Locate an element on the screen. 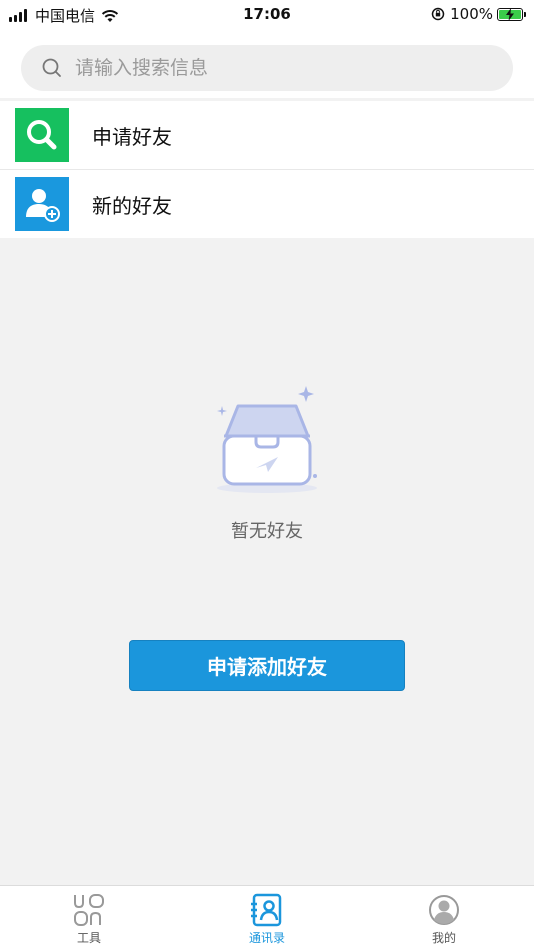 The image size is (534, 951). tab-tools: 工具 is located at coordinates (89, 918).